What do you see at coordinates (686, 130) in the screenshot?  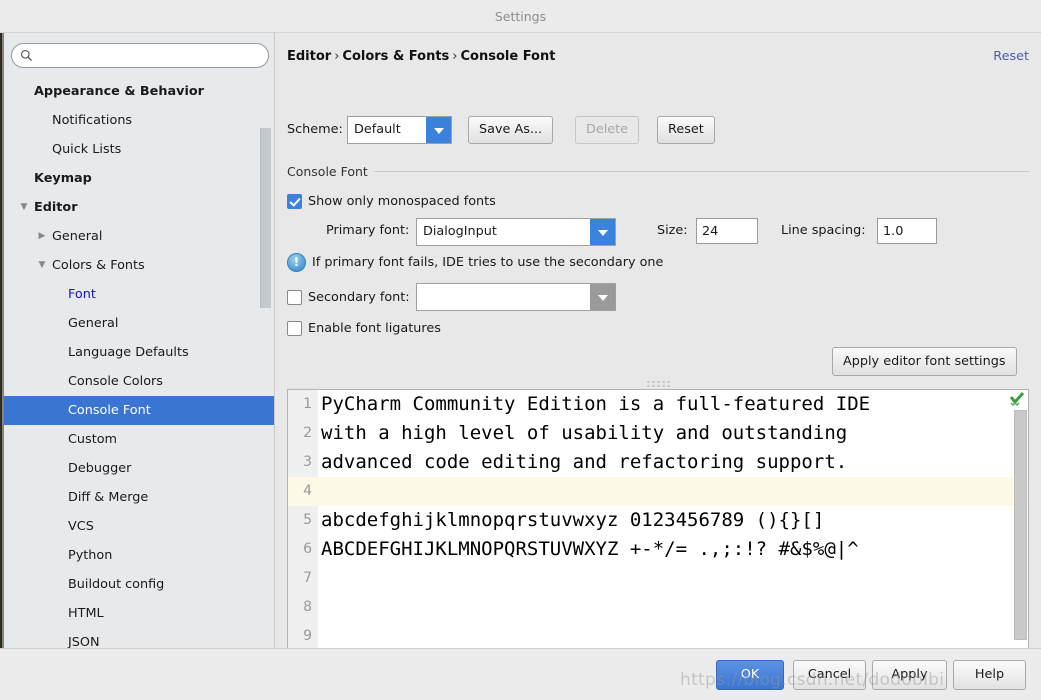 I see `scheme-reset-button: Reset` at bounding box center [686, 130].